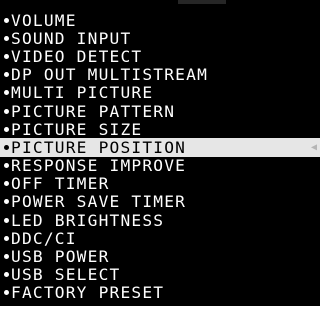 Image resolution: width=332 pixels, height=309 pixels. I want to click on menu-item-label: SOUND INPUT, so click(71, 38).